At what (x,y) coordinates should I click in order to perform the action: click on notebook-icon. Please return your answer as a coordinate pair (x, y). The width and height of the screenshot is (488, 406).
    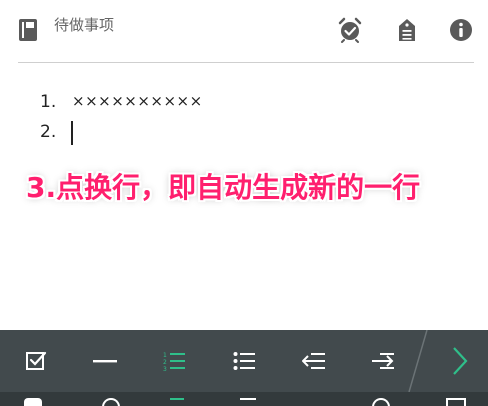
    Looking at the image, I should click on (28, 30).